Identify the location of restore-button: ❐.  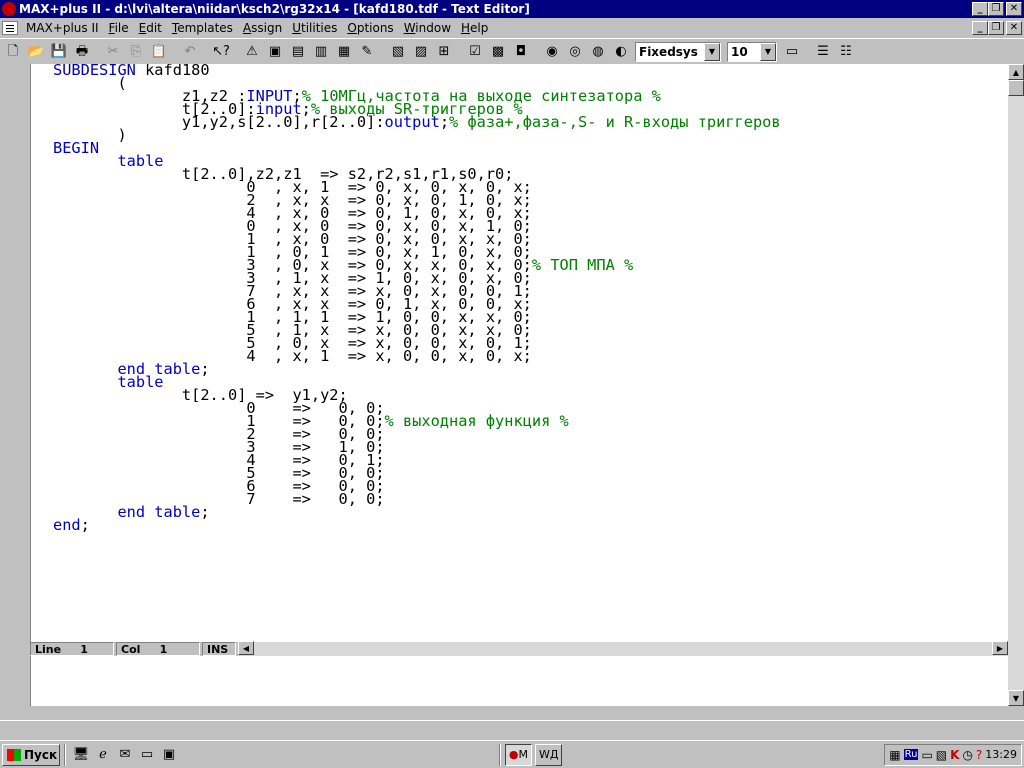
(996, 9).